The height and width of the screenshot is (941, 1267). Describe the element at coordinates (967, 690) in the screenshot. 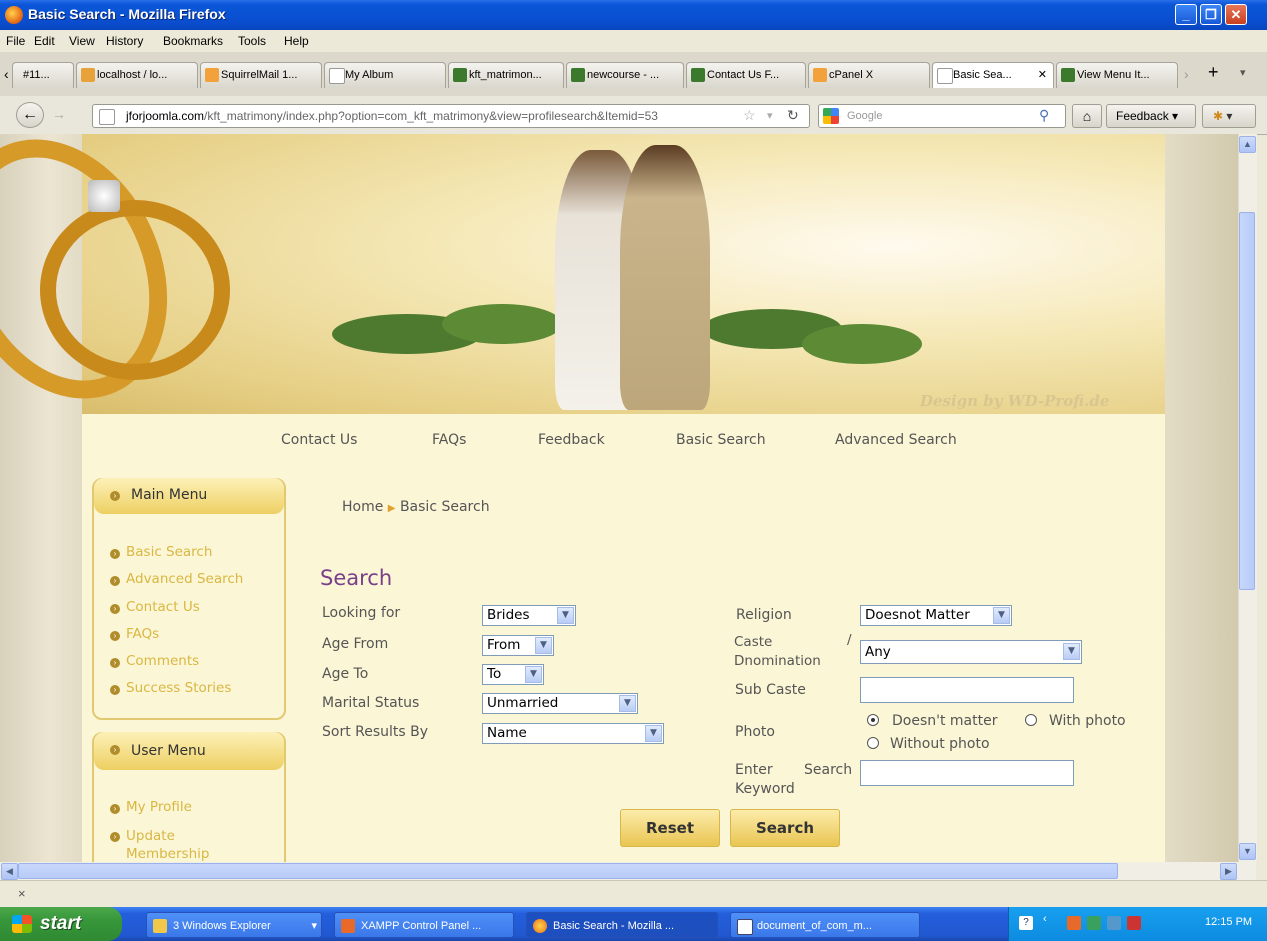

I see `sub-caste-input` at that location.